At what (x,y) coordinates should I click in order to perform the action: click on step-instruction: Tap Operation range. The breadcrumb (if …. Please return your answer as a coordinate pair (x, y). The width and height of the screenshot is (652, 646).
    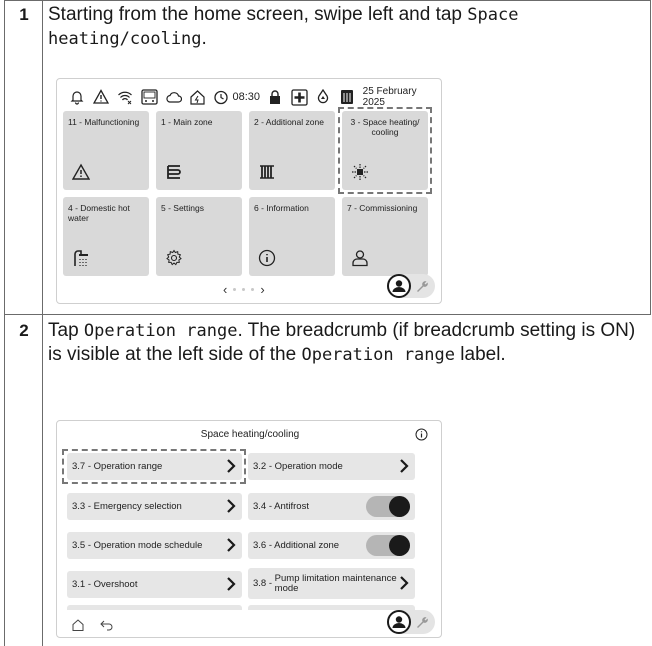
    Looking at the image, I should click on (348, 343).